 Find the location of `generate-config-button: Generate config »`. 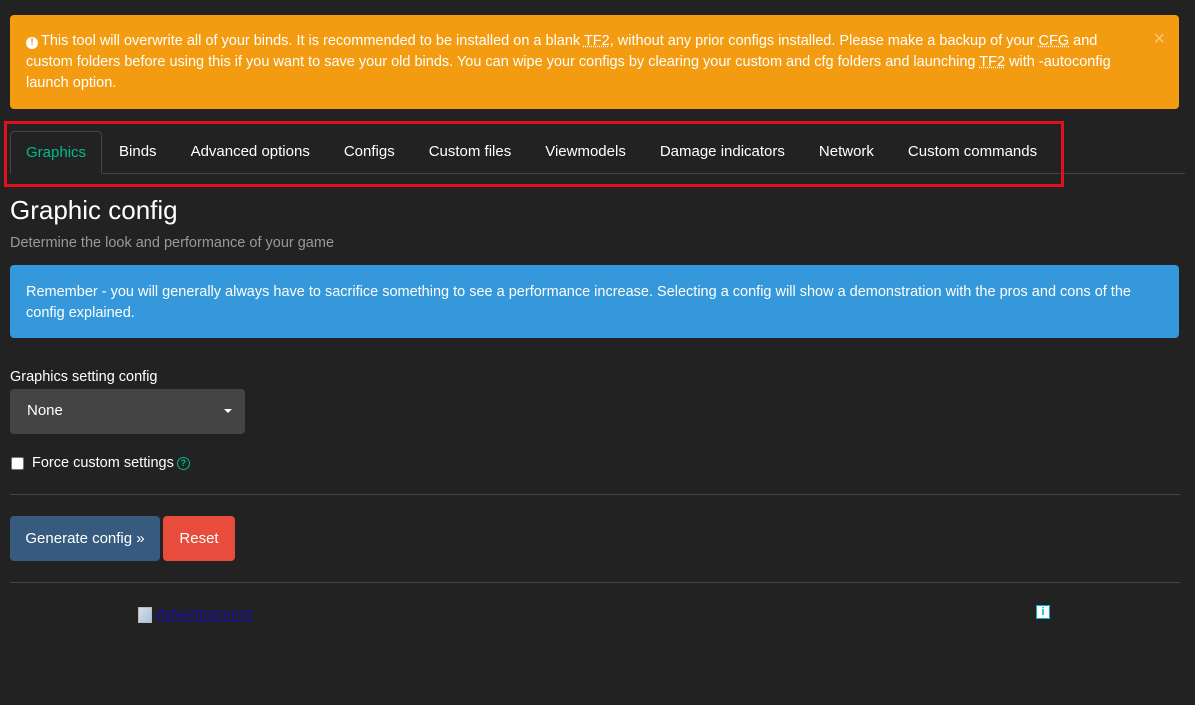

generate-config-button: Generate config » is located at coordinates (85, 538).